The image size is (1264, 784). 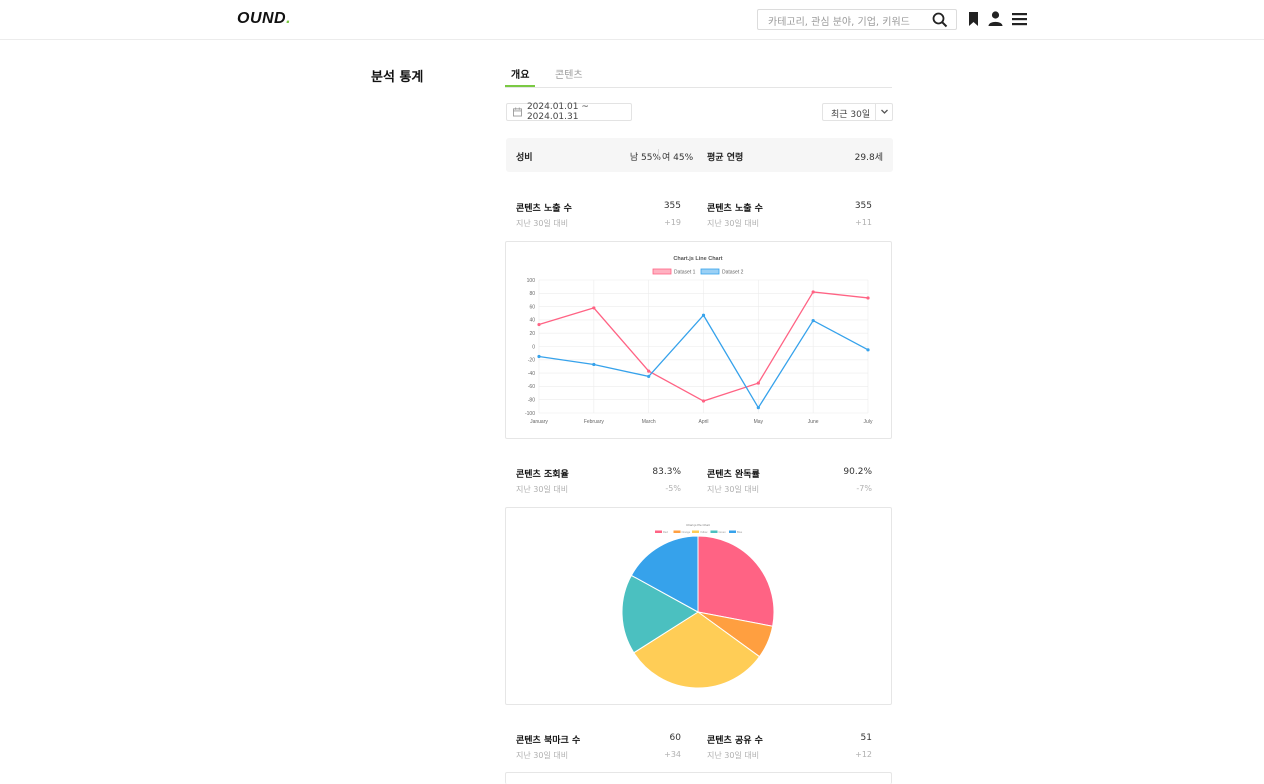 I want to click on legend-label: Green, so click(x=723, y=532).